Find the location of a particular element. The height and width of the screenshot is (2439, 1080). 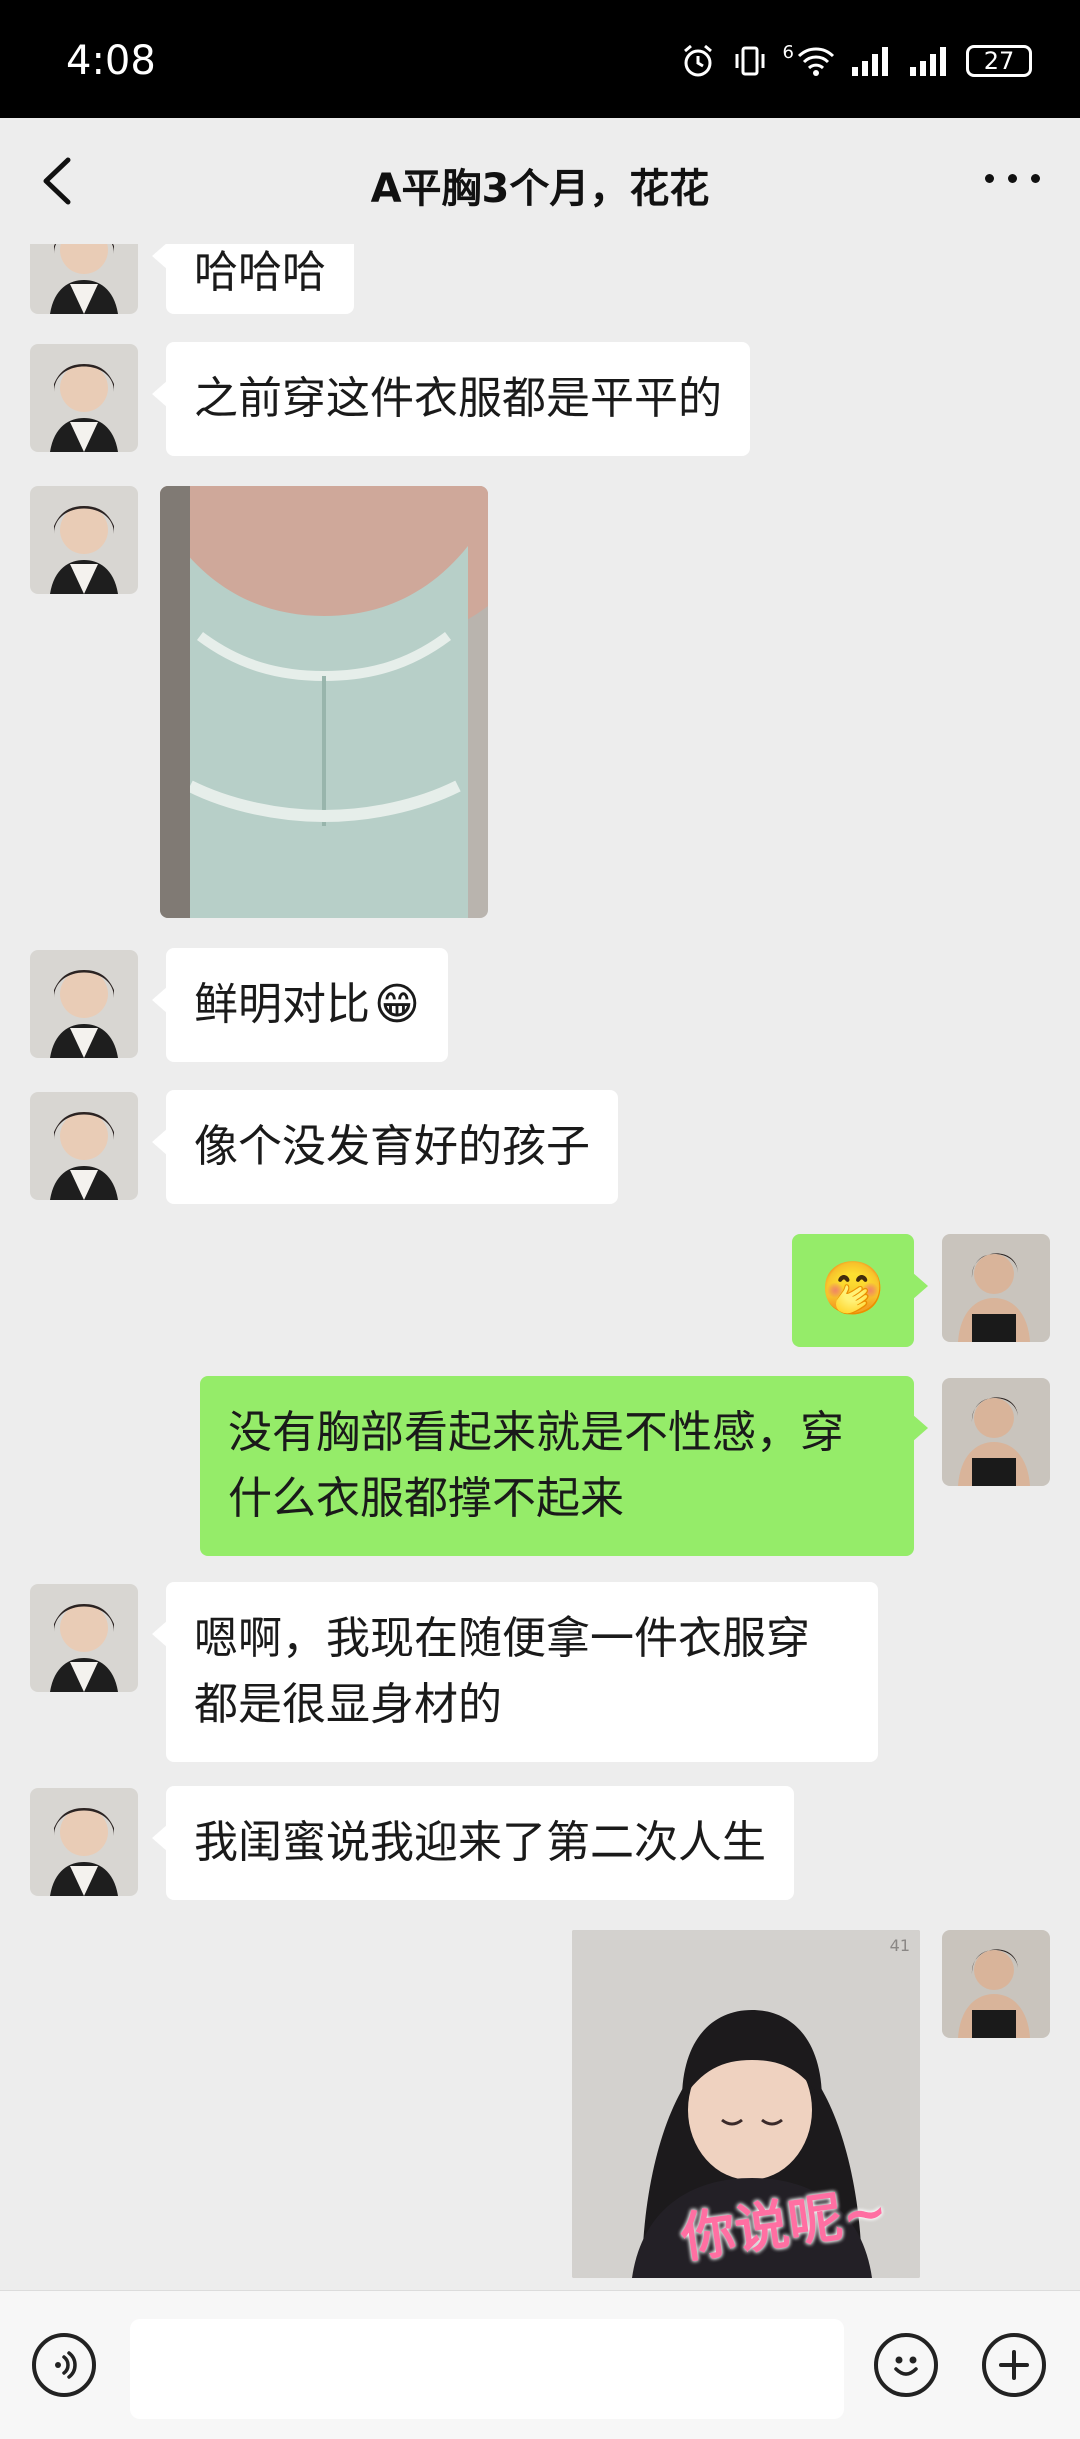

network-type-label: 6 is located at coordinates (788, 52).